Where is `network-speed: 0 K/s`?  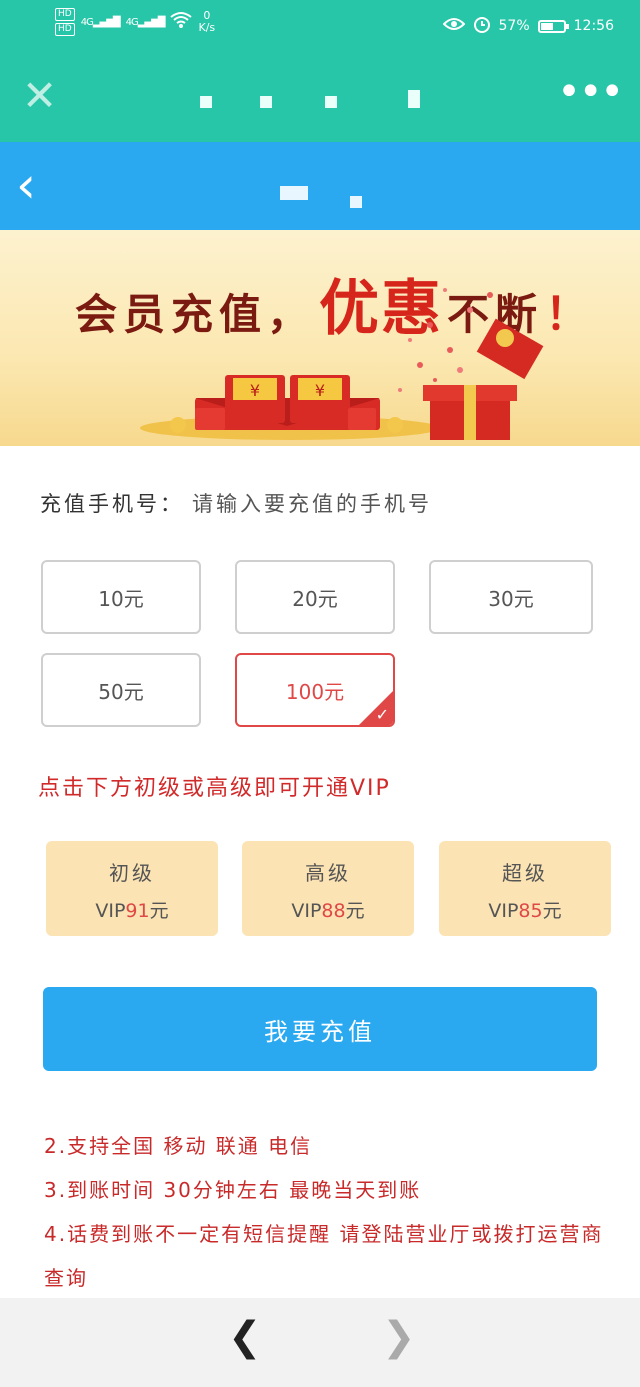
network-speed: 0 K/s is located at coordinates (206, 22).